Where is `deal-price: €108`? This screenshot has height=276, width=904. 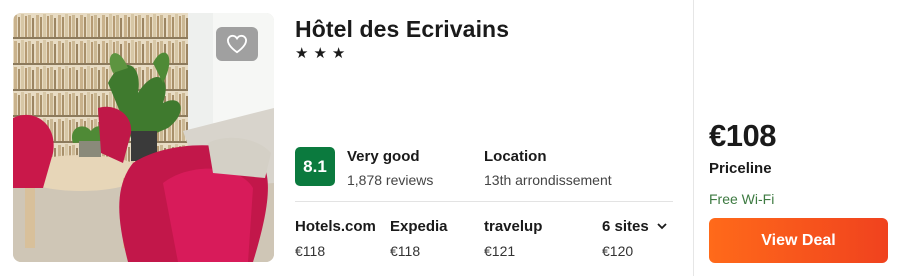
deal-price: €108 is located at coordinates (742, 136).